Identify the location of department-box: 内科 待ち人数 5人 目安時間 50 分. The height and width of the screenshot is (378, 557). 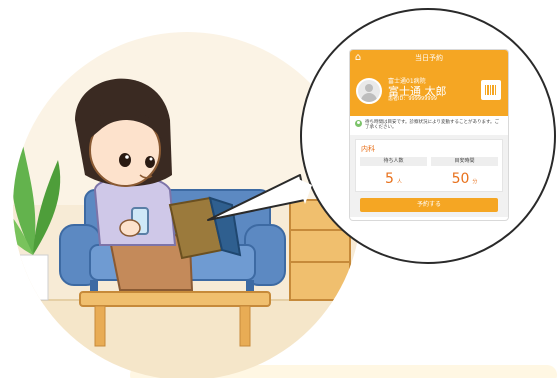
(429, 165).